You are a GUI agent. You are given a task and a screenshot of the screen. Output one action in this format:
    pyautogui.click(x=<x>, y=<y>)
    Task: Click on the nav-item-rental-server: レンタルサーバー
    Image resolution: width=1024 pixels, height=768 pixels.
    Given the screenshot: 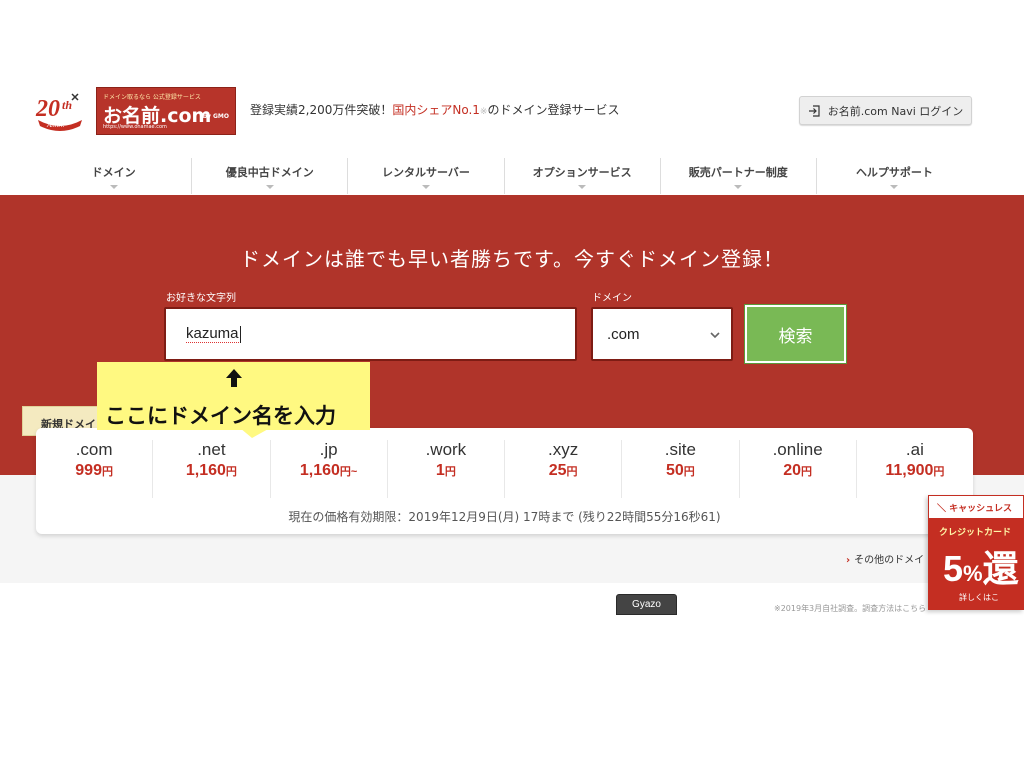 What is the action you would take?
    pyautogui.click(x=425, y=176)
    